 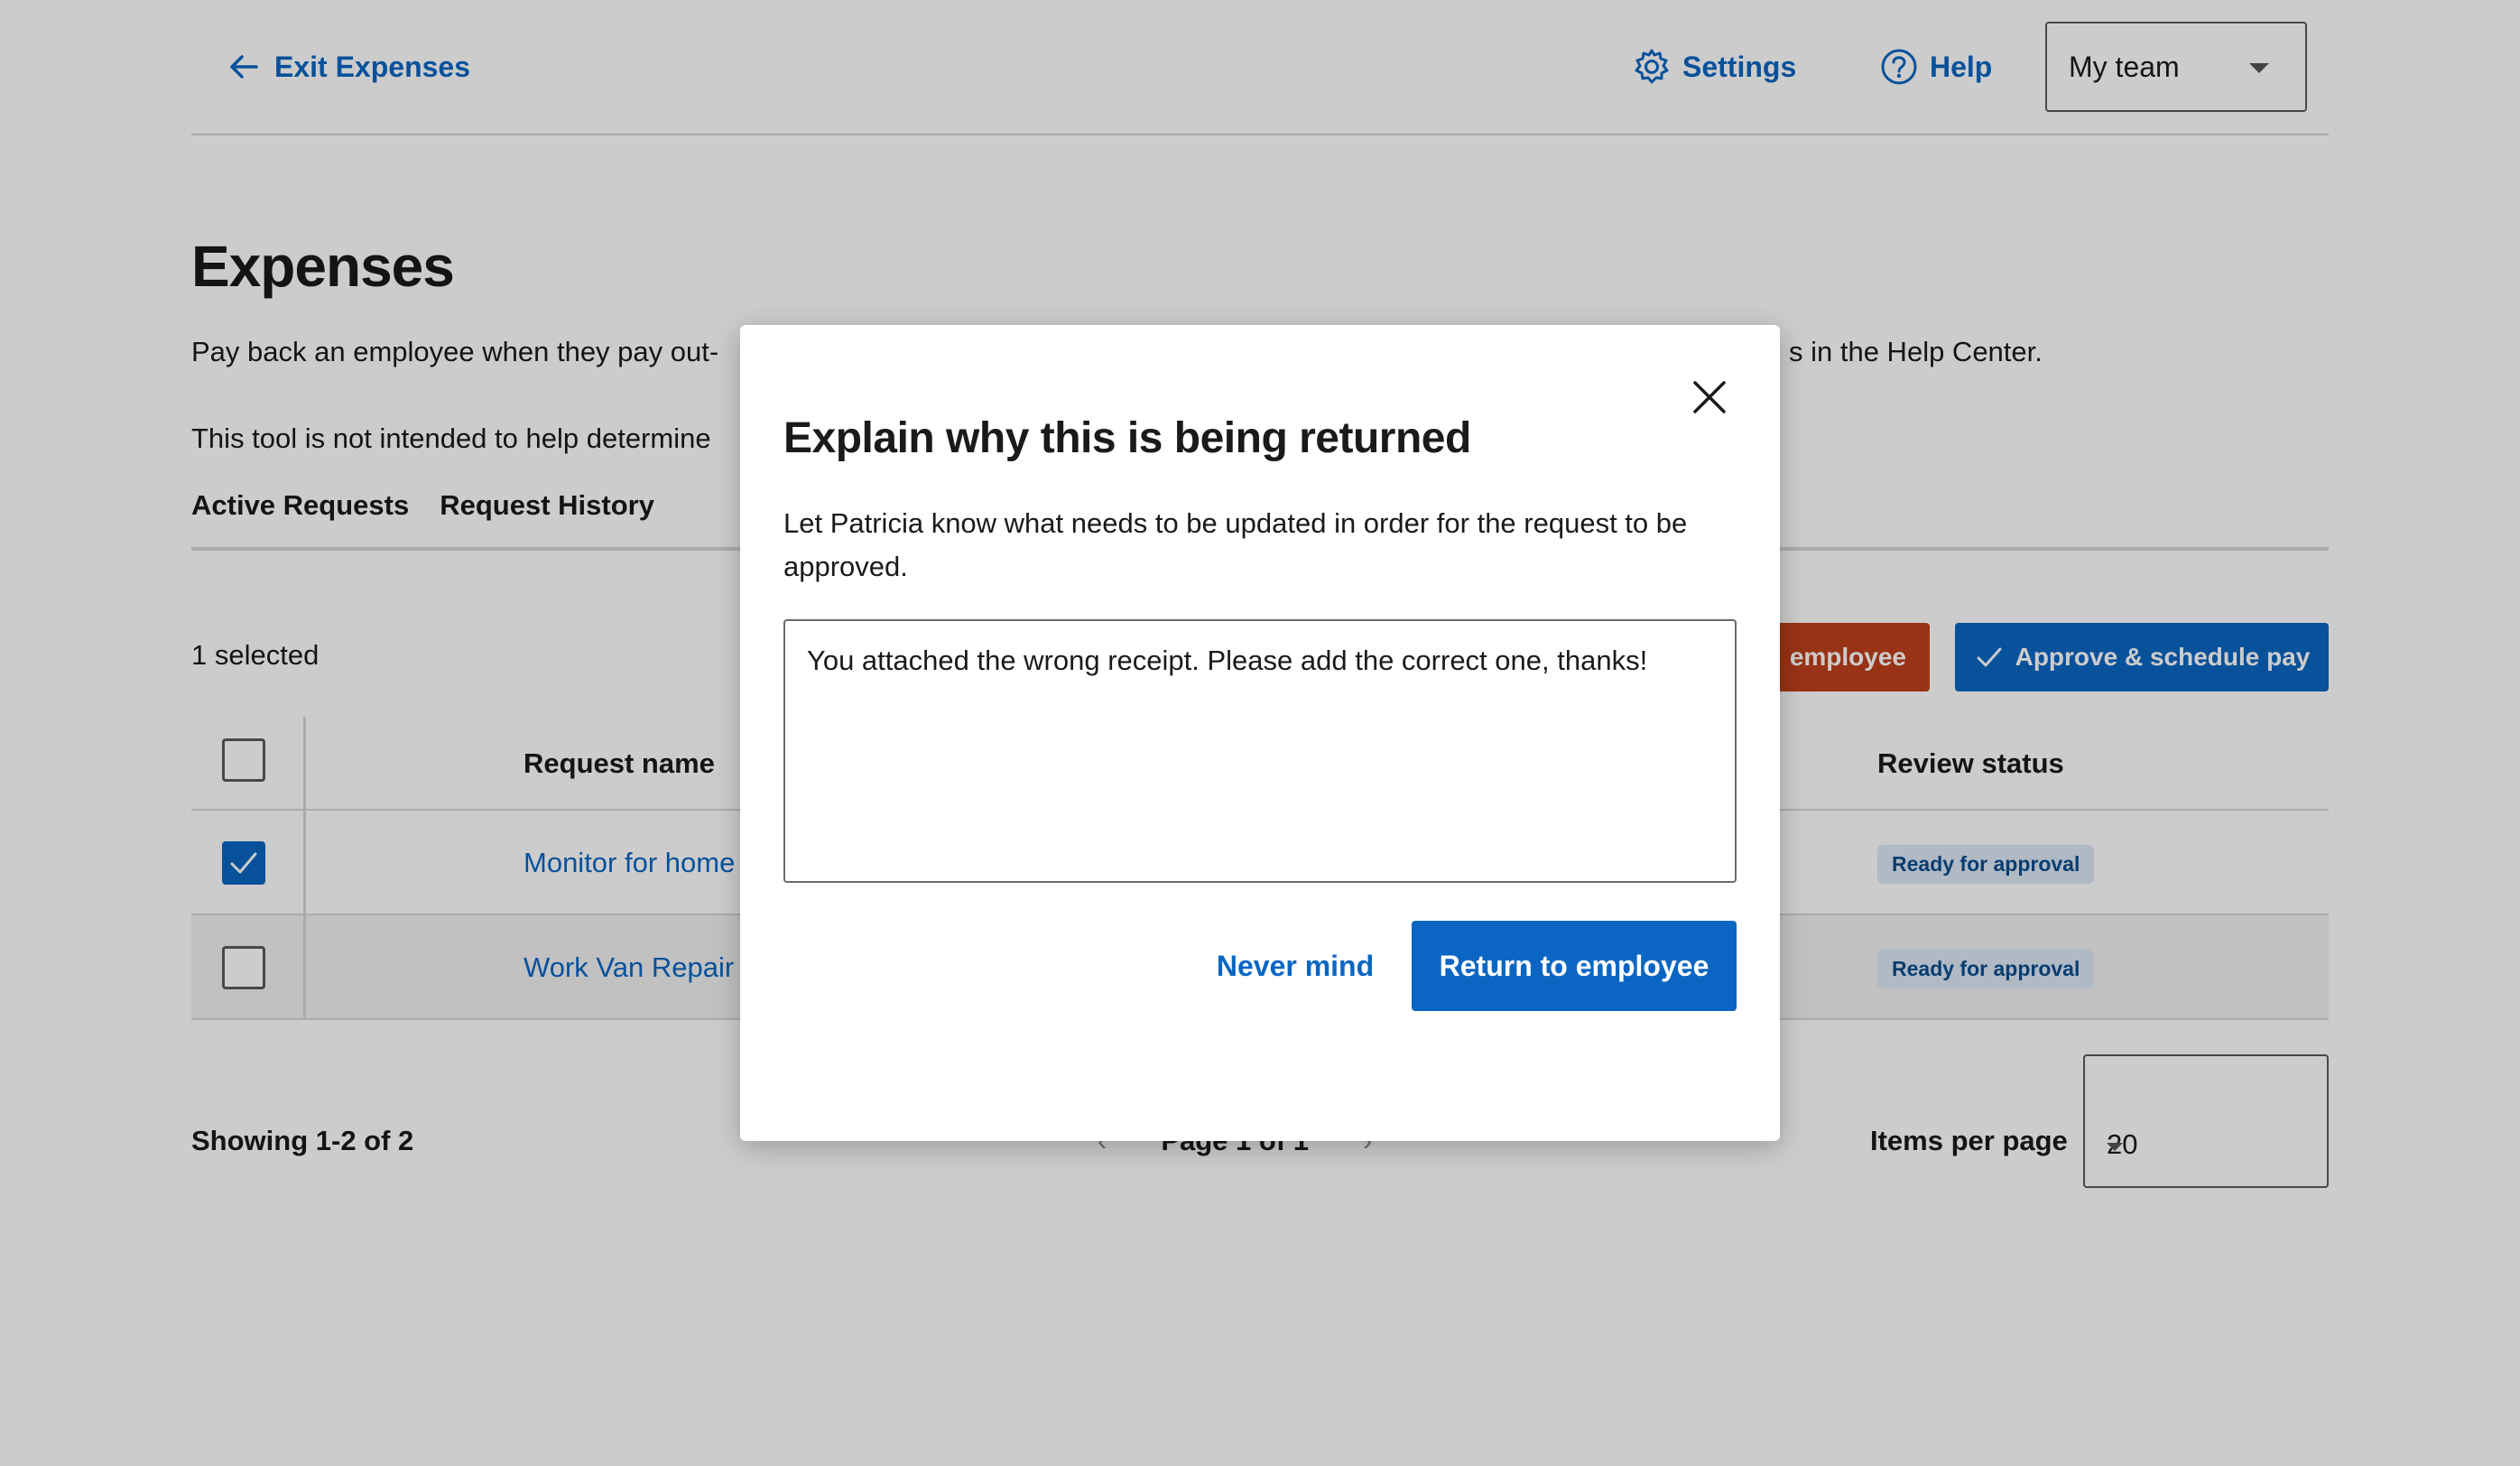 I want to click on dialog-title: Explain why this is being returned, so click(x=1127, y=438).